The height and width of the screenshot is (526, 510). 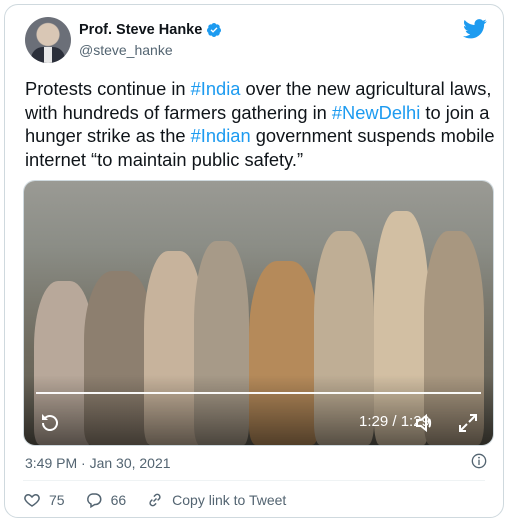 What do you see at coordinates (376, 112) in the screenshot?
I see `hashtag-link: #NewDelhi` at bounding box center [376, 112].